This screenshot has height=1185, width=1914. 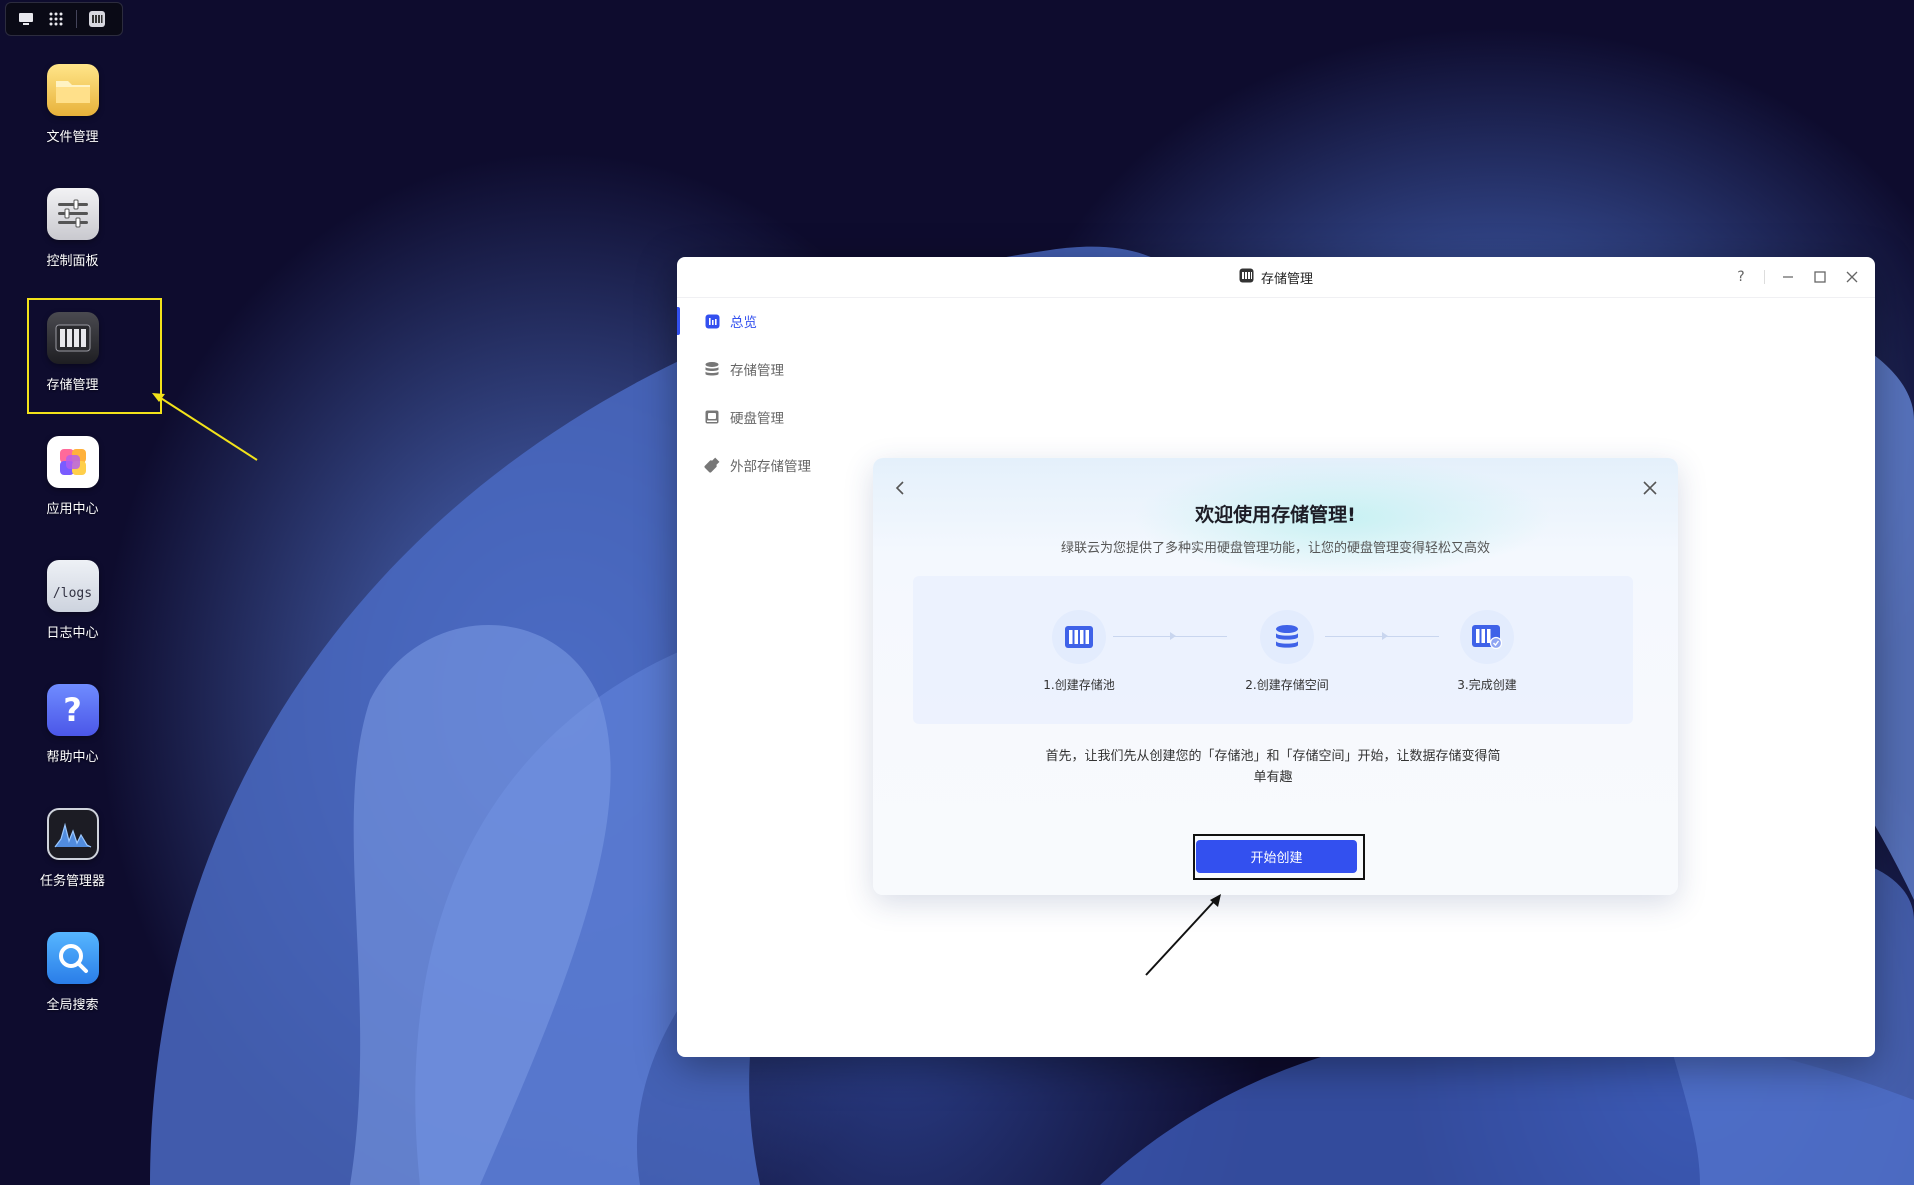 I want to click on desktop-app-label: 存储管理, so click(x=72, y=385).